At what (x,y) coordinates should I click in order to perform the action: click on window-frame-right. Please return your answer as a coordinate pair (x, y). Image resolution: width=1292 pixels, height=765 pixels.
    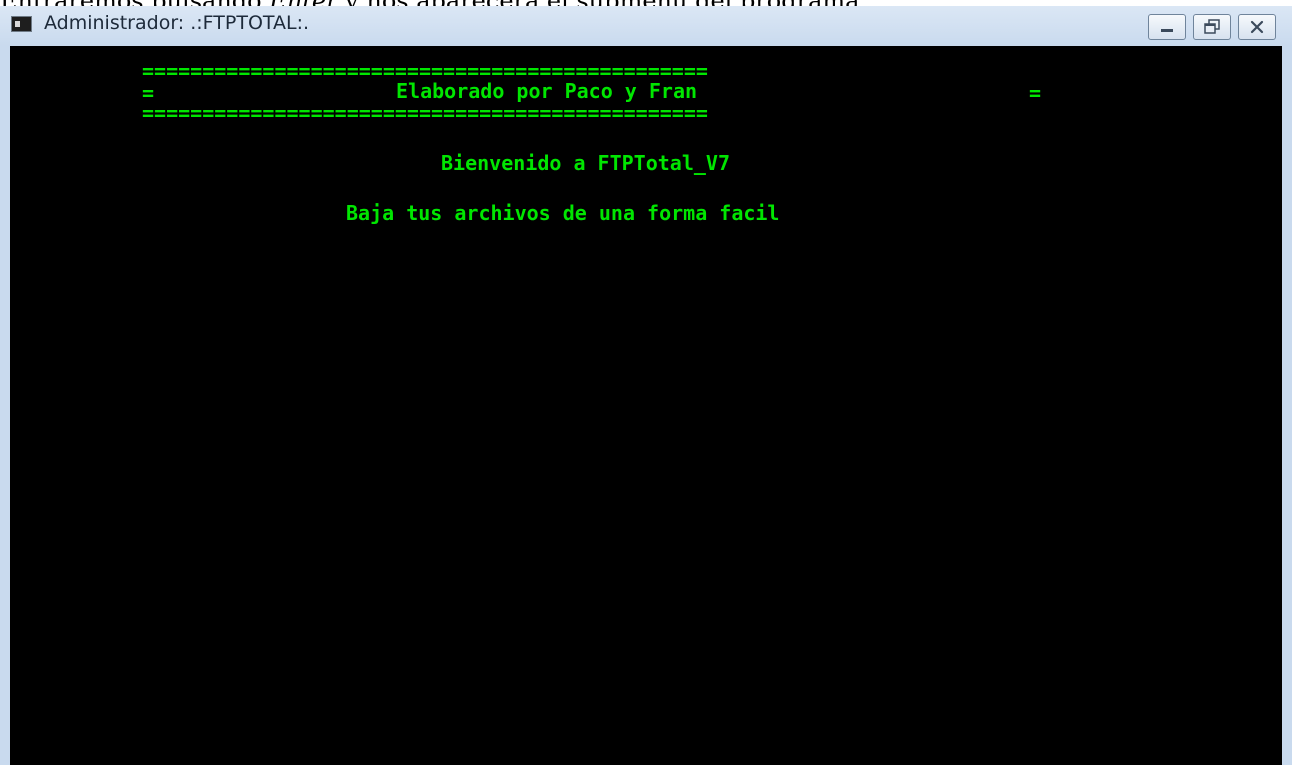
    Looking at the image, I should click on (1287, 405).